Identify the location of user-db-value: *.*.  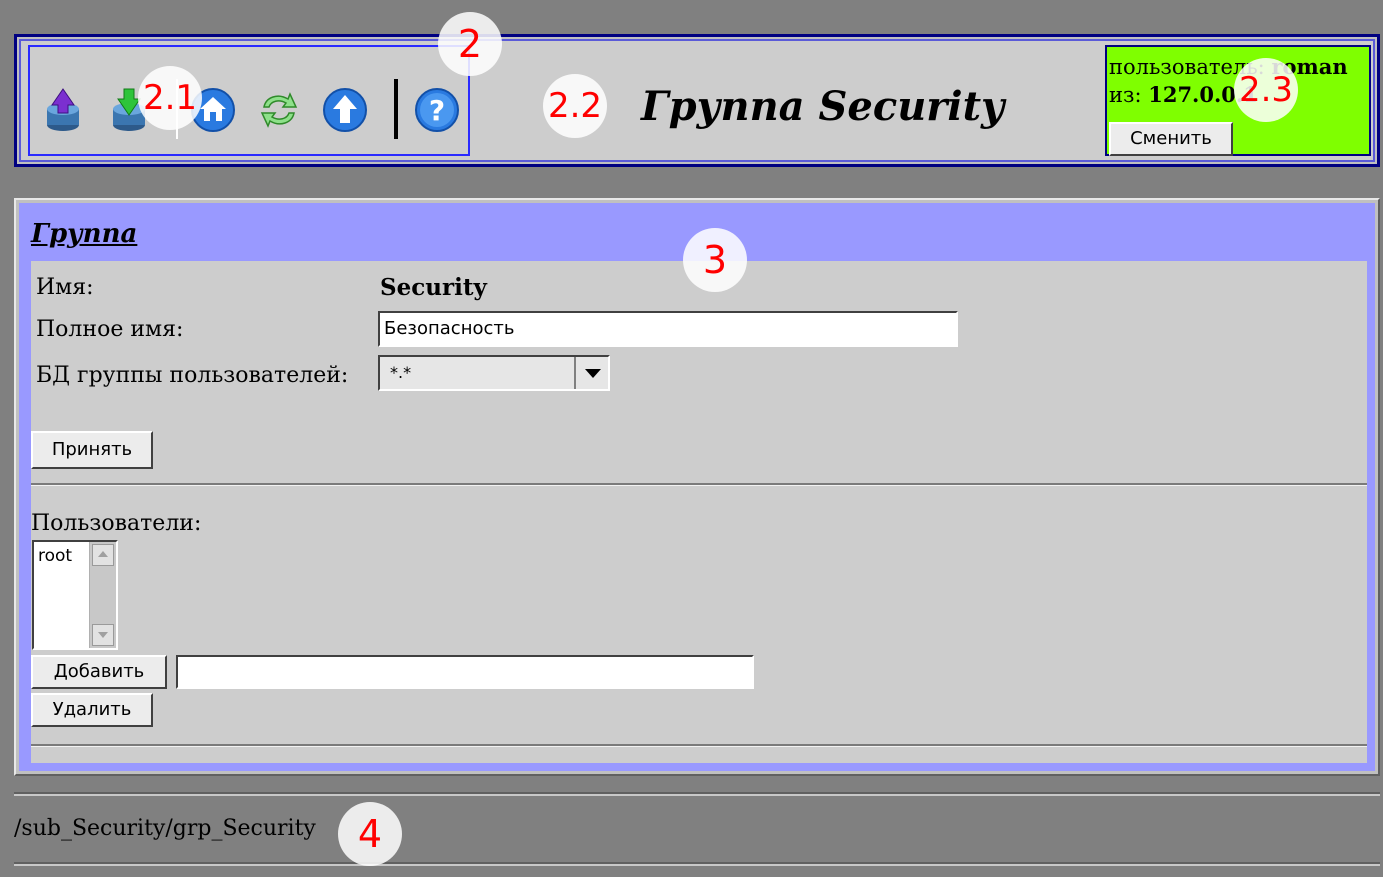
(401, 372).